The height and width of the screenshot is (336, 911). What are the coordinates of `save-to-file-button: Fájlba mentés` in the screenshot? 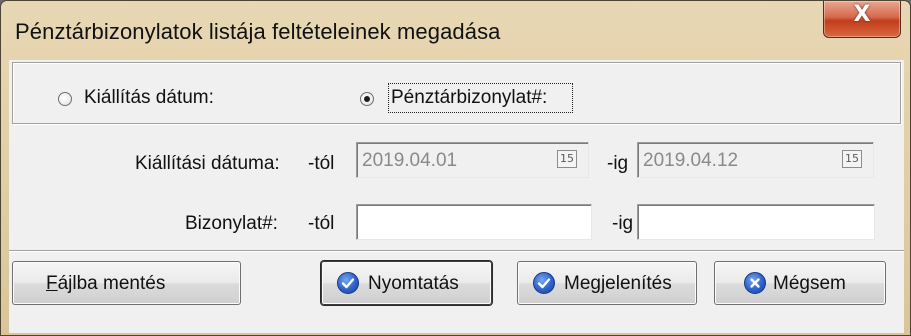 It's located at (126, 283).